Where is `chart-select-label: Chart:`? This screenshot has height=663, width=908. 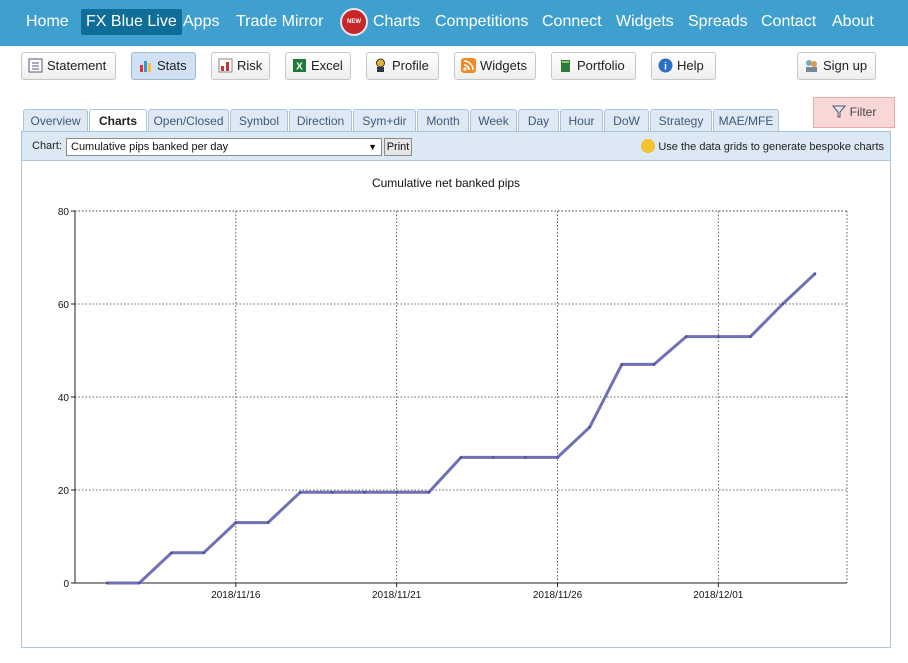 chart-select-label: Chart: is located at coordinates (47, 146).